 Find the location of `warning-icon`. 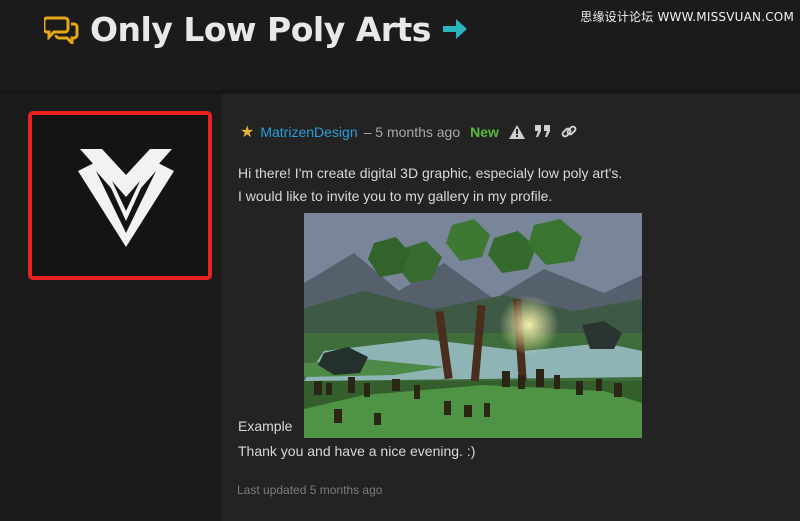

warning-icon is located at coordinates (516, 132).